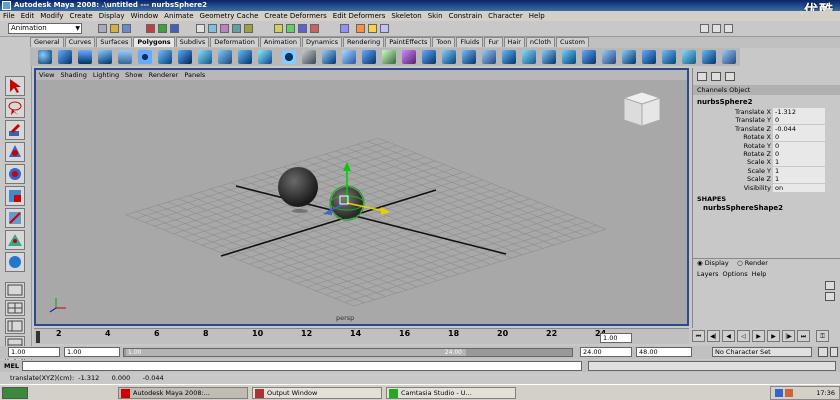  What do you see at coordinates (80, 16) in the screenshot?
I see `menu-create: Create` at bounding box center [80, 16].